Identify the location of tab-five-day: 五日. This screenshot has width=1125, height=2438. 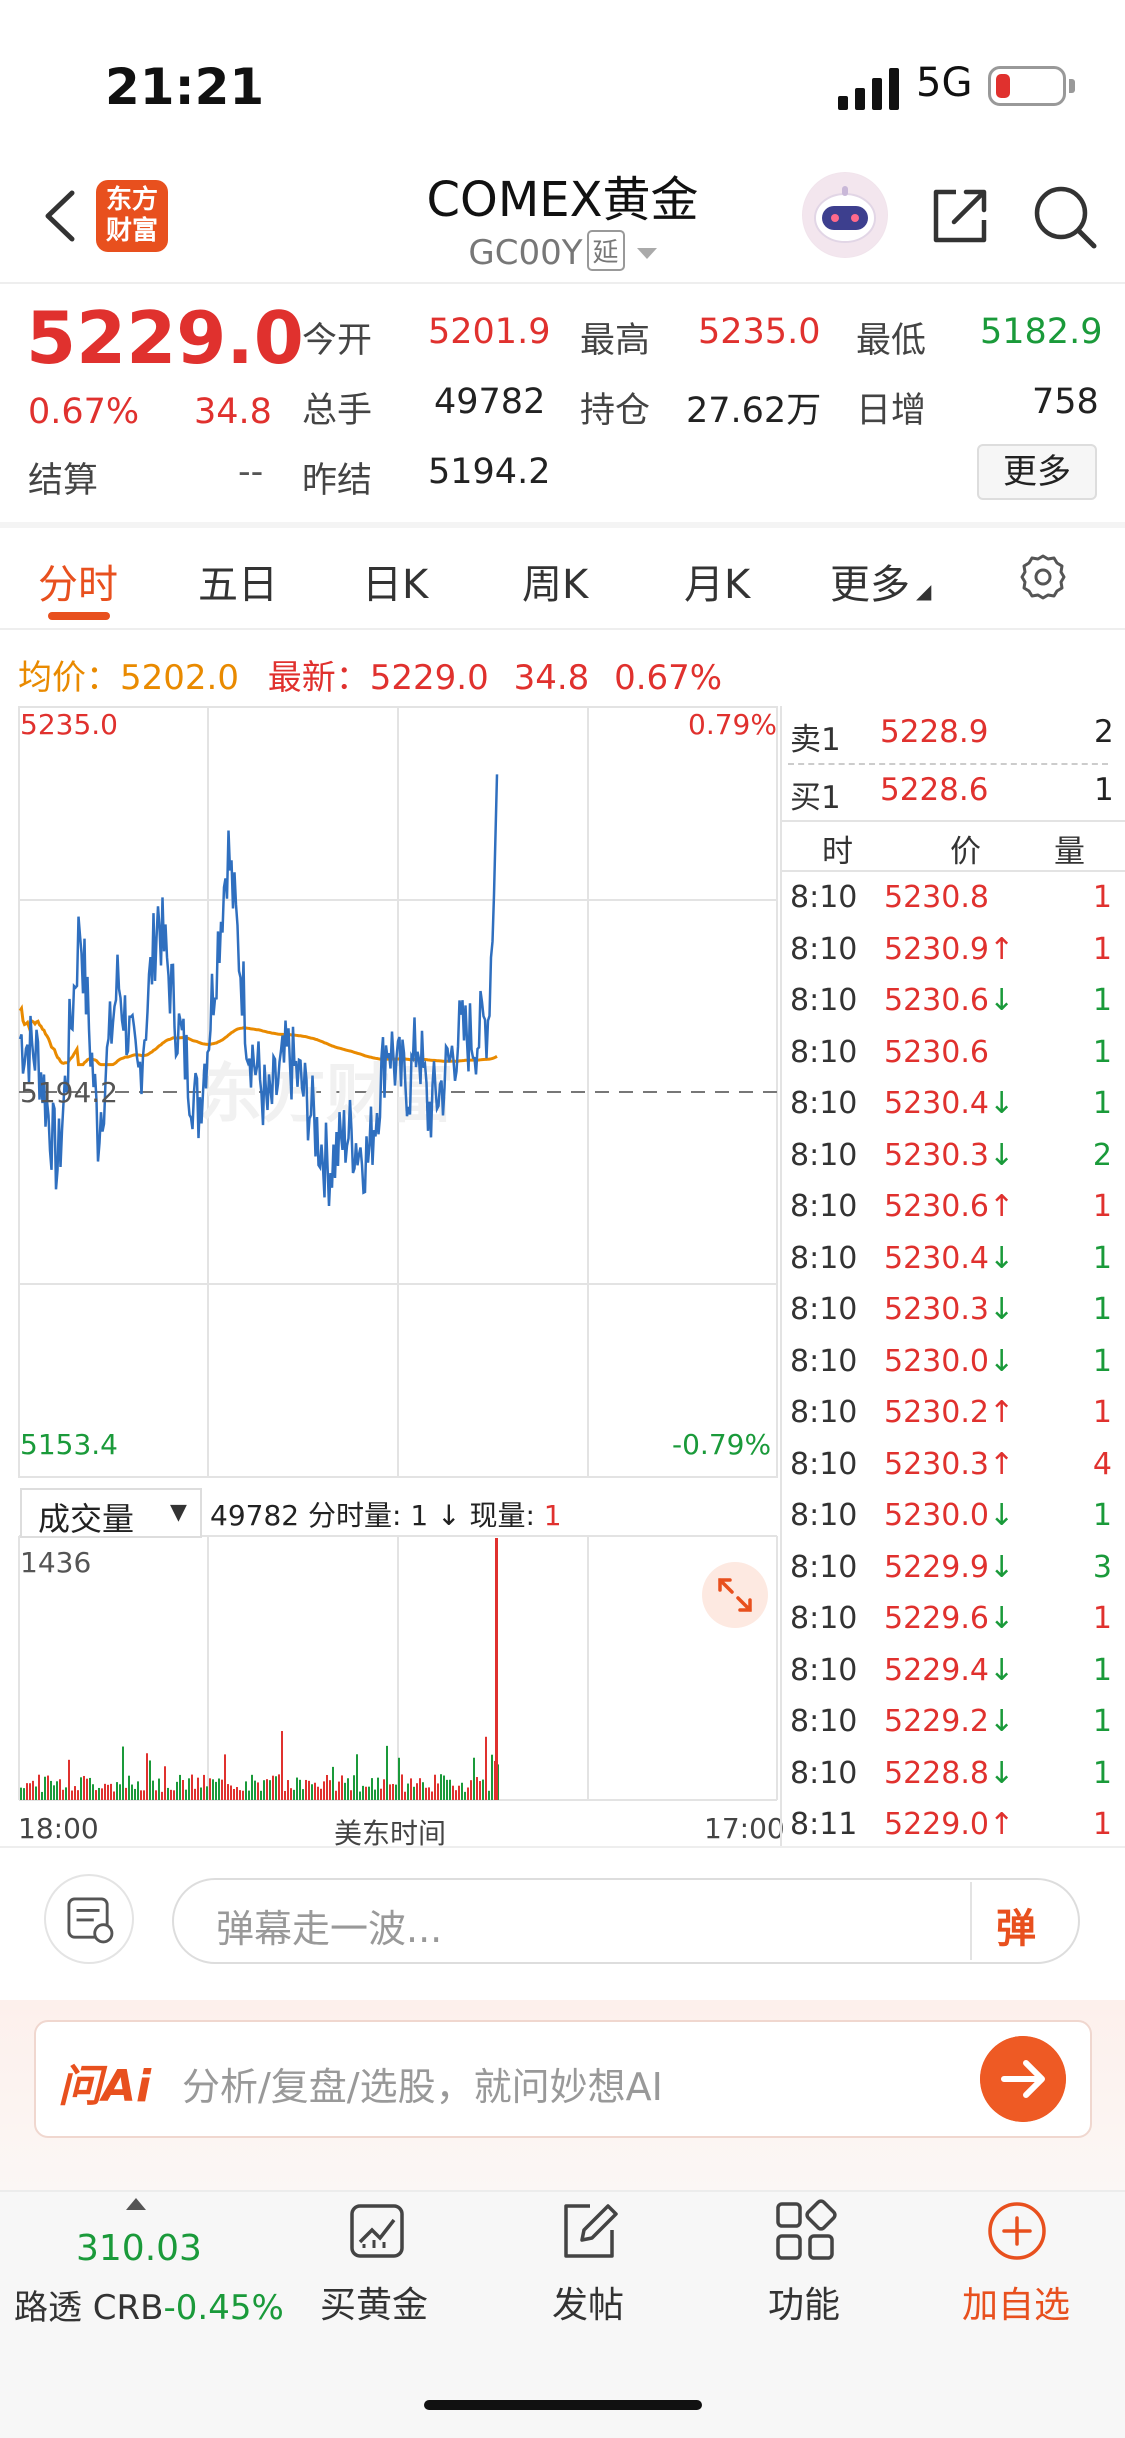
(238, 581).